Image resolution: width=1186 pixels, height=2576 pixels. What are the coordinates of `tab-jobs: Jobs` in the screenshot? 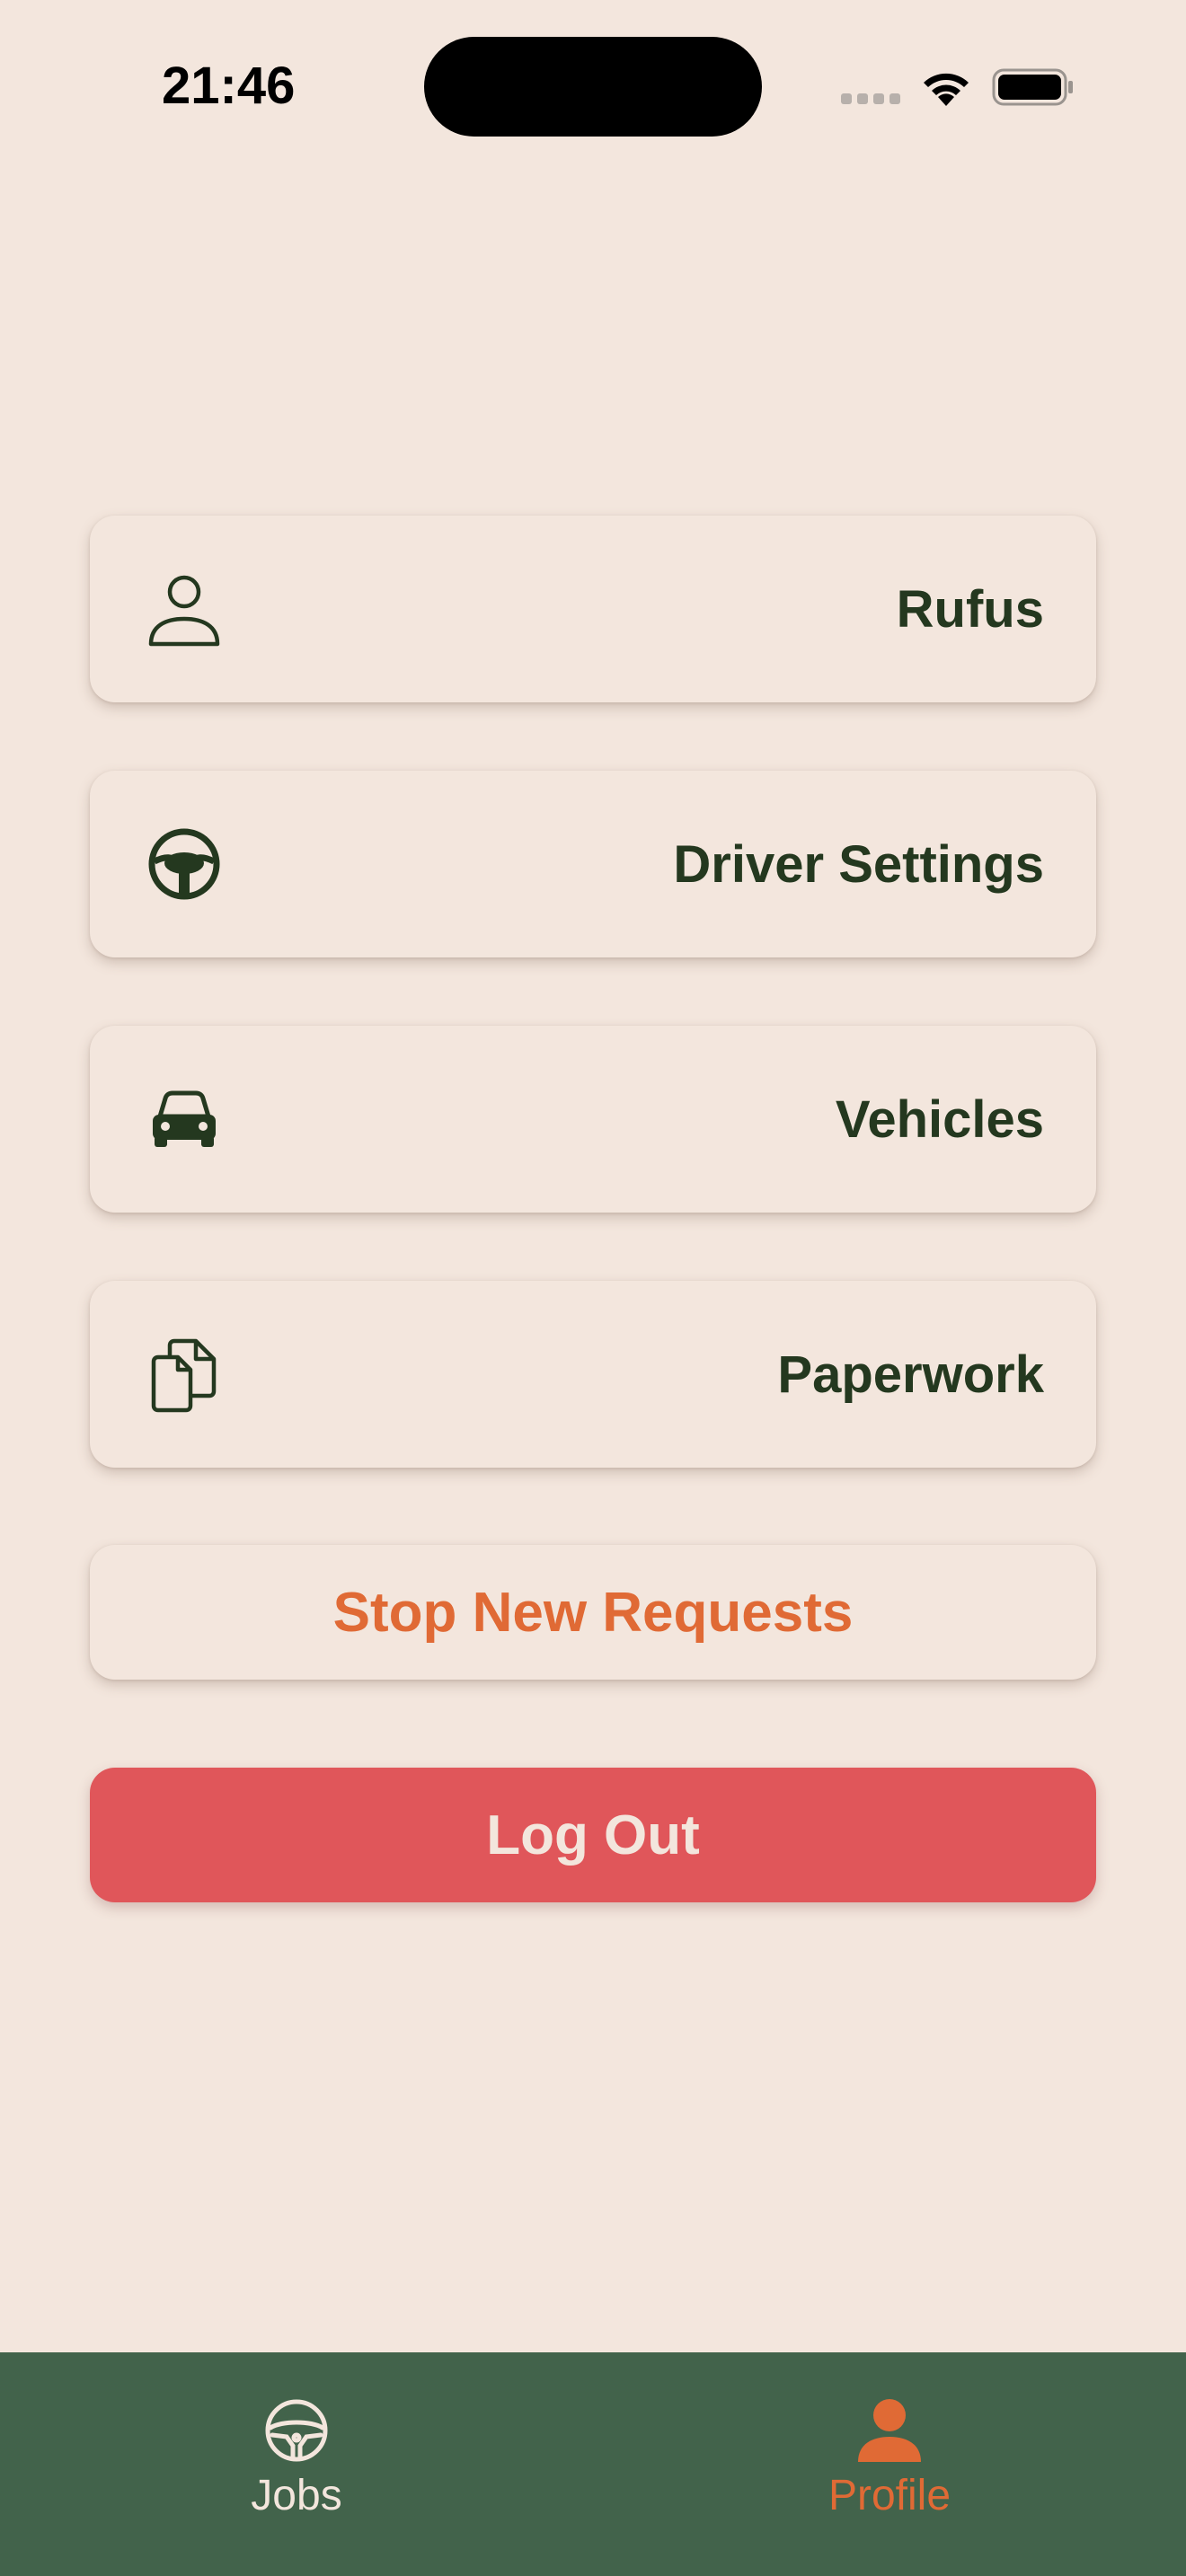 It's located at (296, 2451).